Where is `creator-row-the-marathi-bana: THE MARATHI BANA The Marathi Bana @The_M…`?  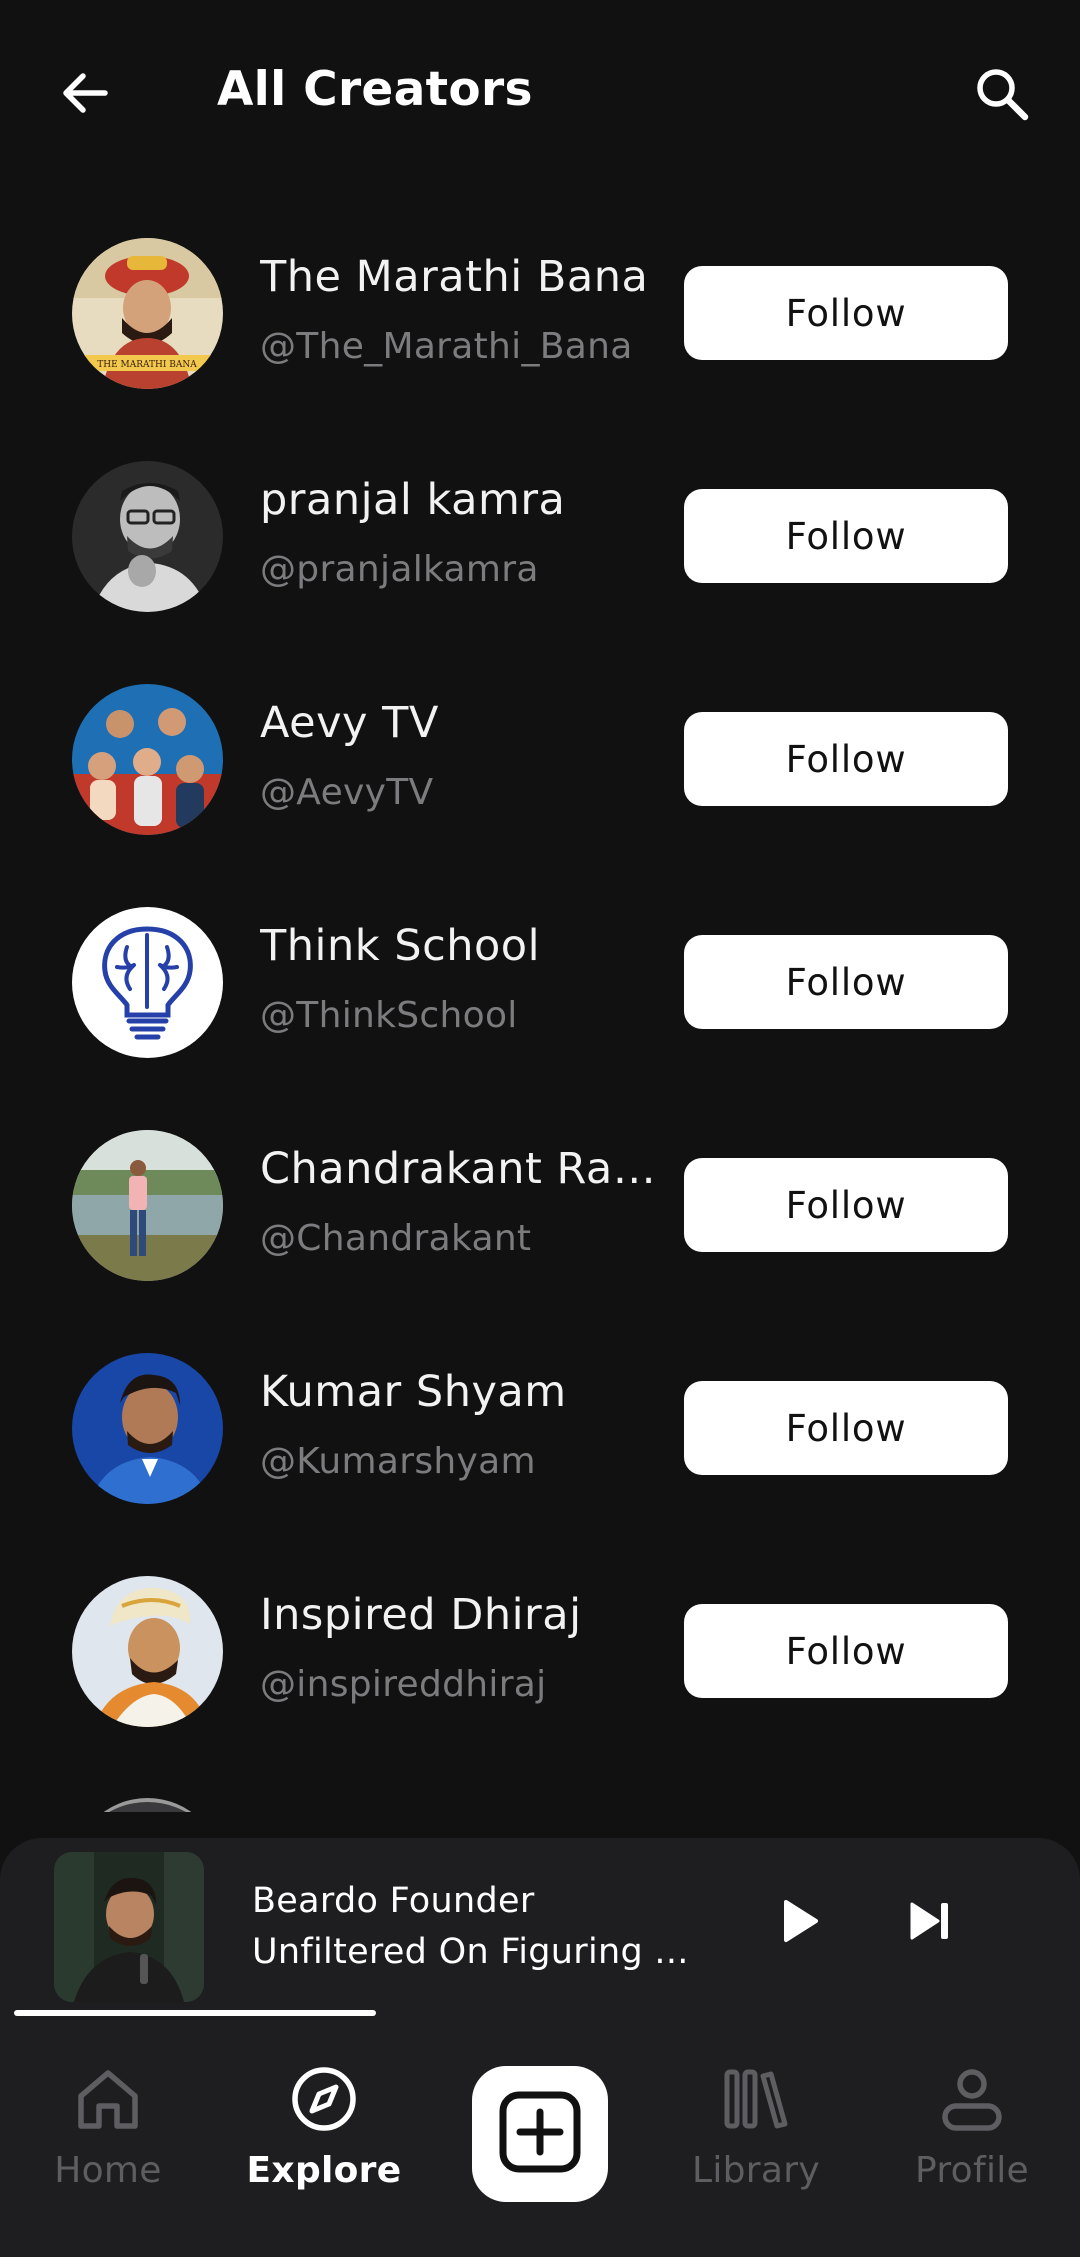
creator-row-the-marathi-bana: THE MARATHI BANA The Marathi Bana @The_M… is located at coordinates (540, 318).